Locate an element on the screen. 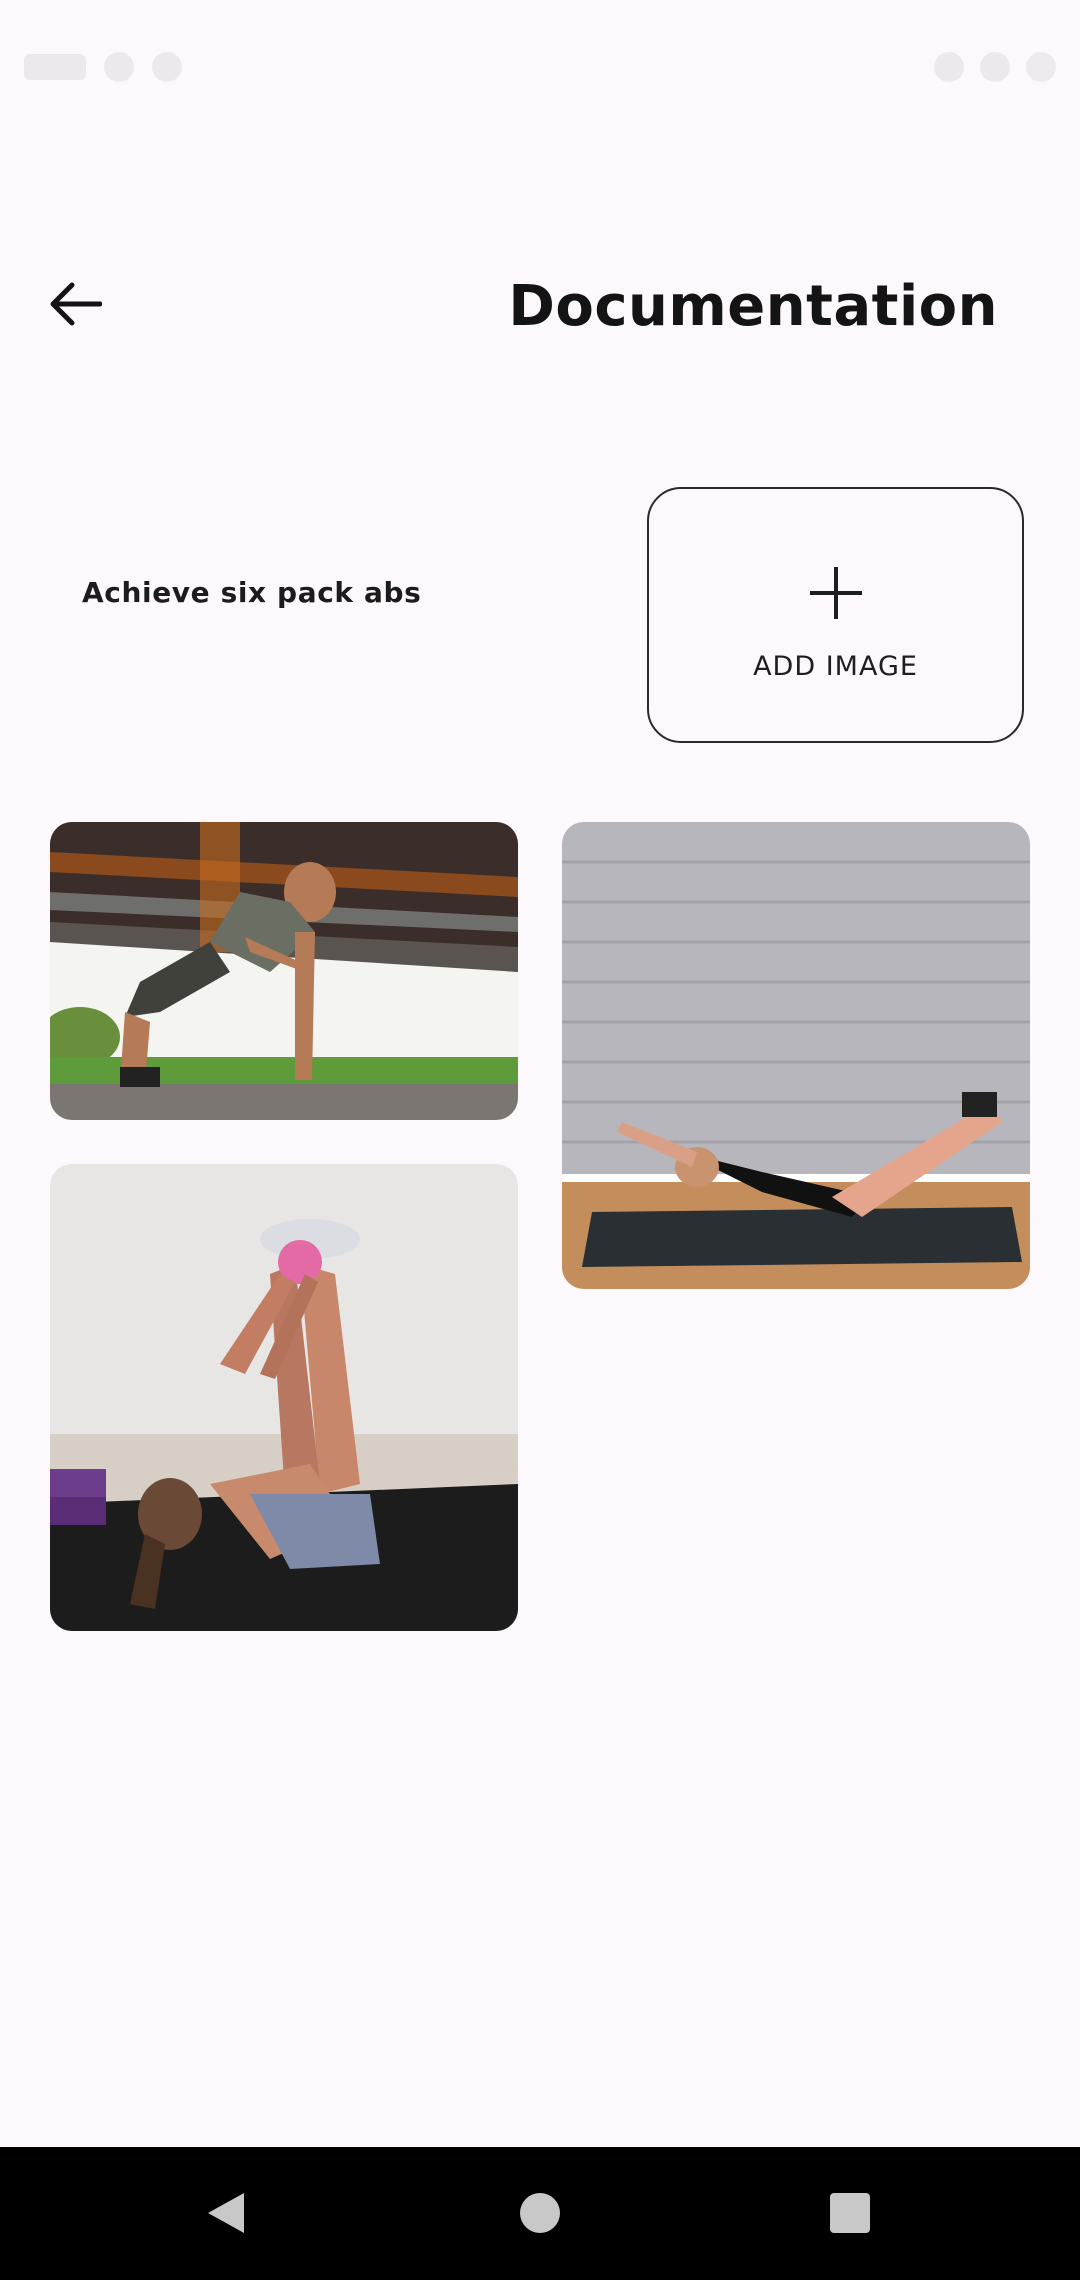 This screenshot has height=2280, width=1080. plus-icon is located at coordinates (835, 593).